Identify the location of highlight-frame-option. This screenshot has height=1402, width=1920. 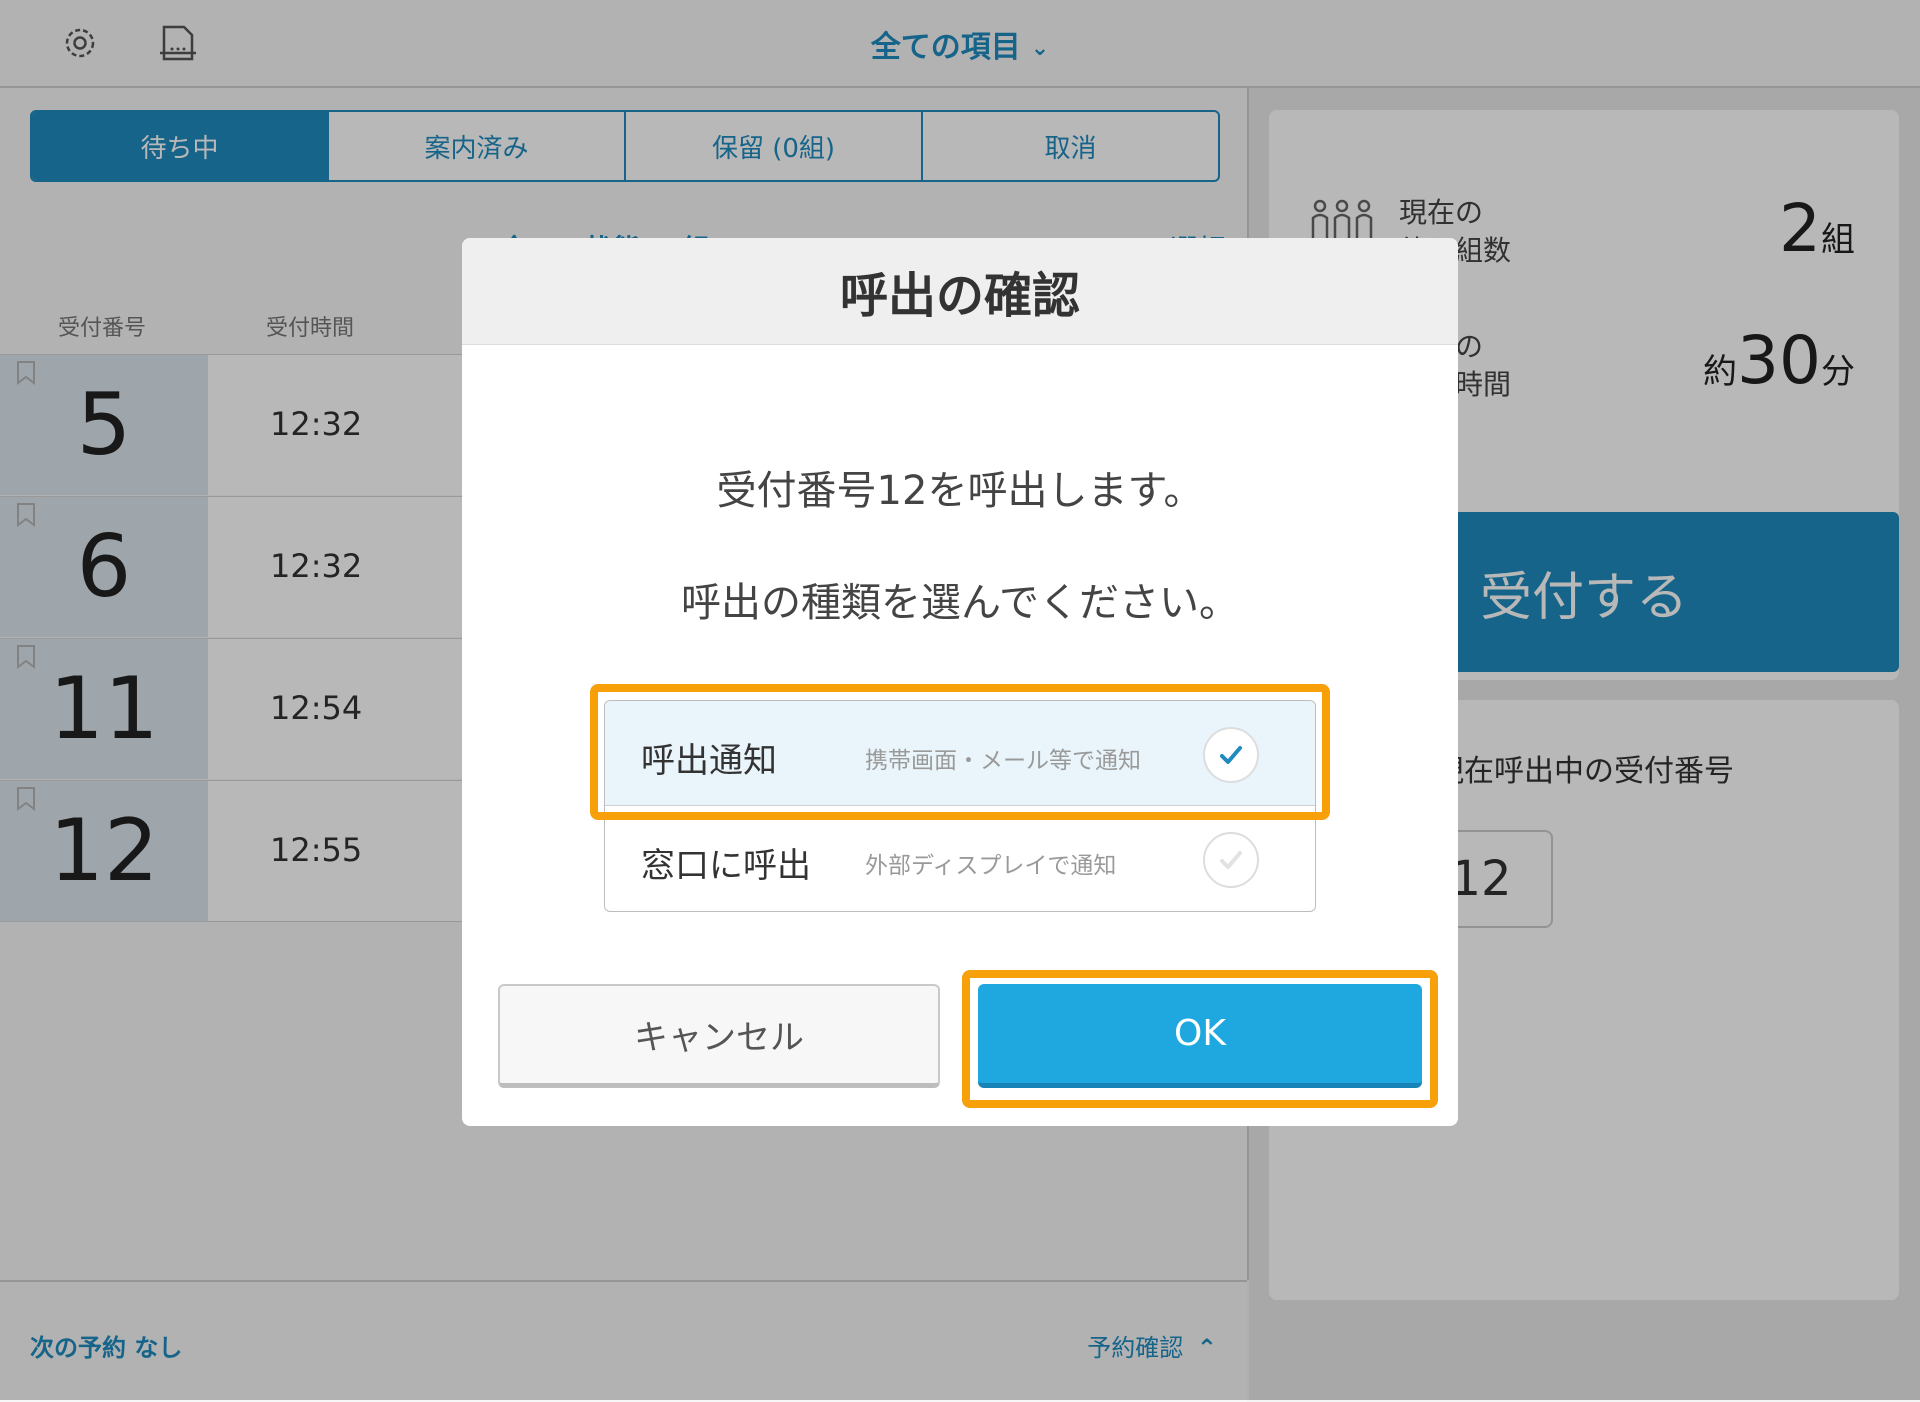
(960, 752).